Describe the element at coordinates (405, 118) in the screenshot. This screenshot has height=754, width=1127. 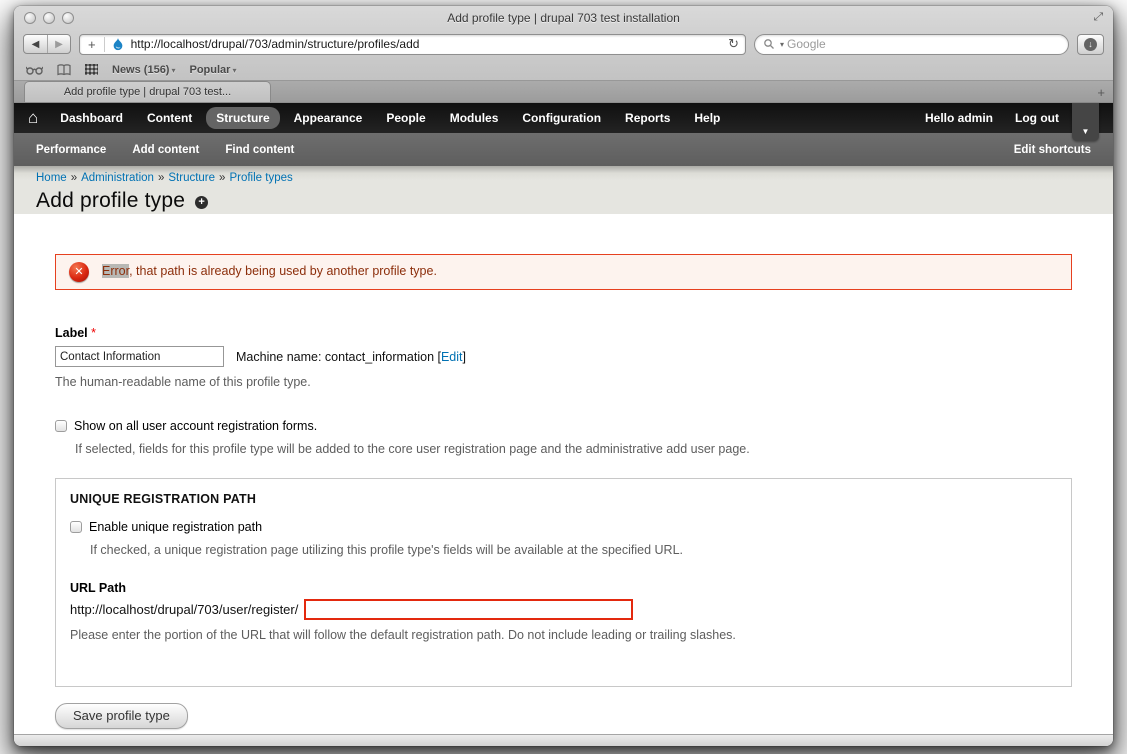
I see `toolbar-item-people: People` at that location.